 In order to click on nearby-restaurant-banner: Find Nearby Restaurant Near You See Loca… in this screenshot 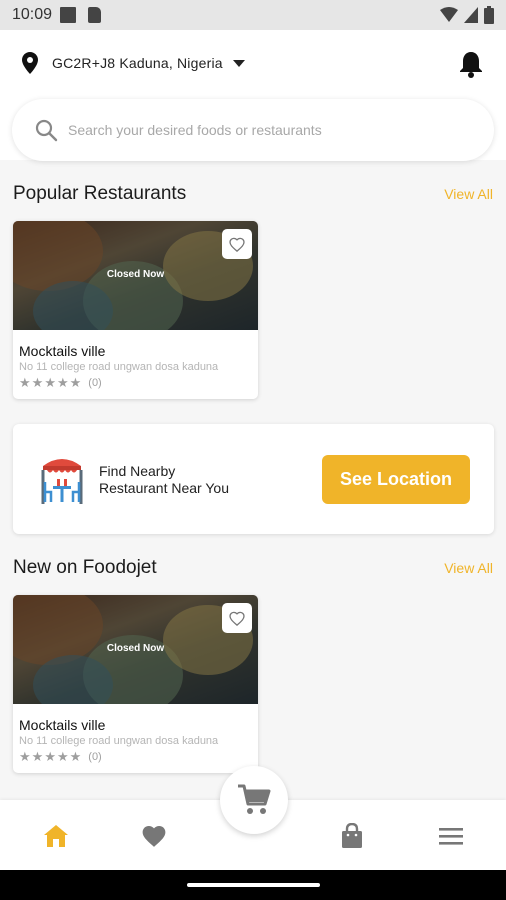, I will do `click(253, 479)`.